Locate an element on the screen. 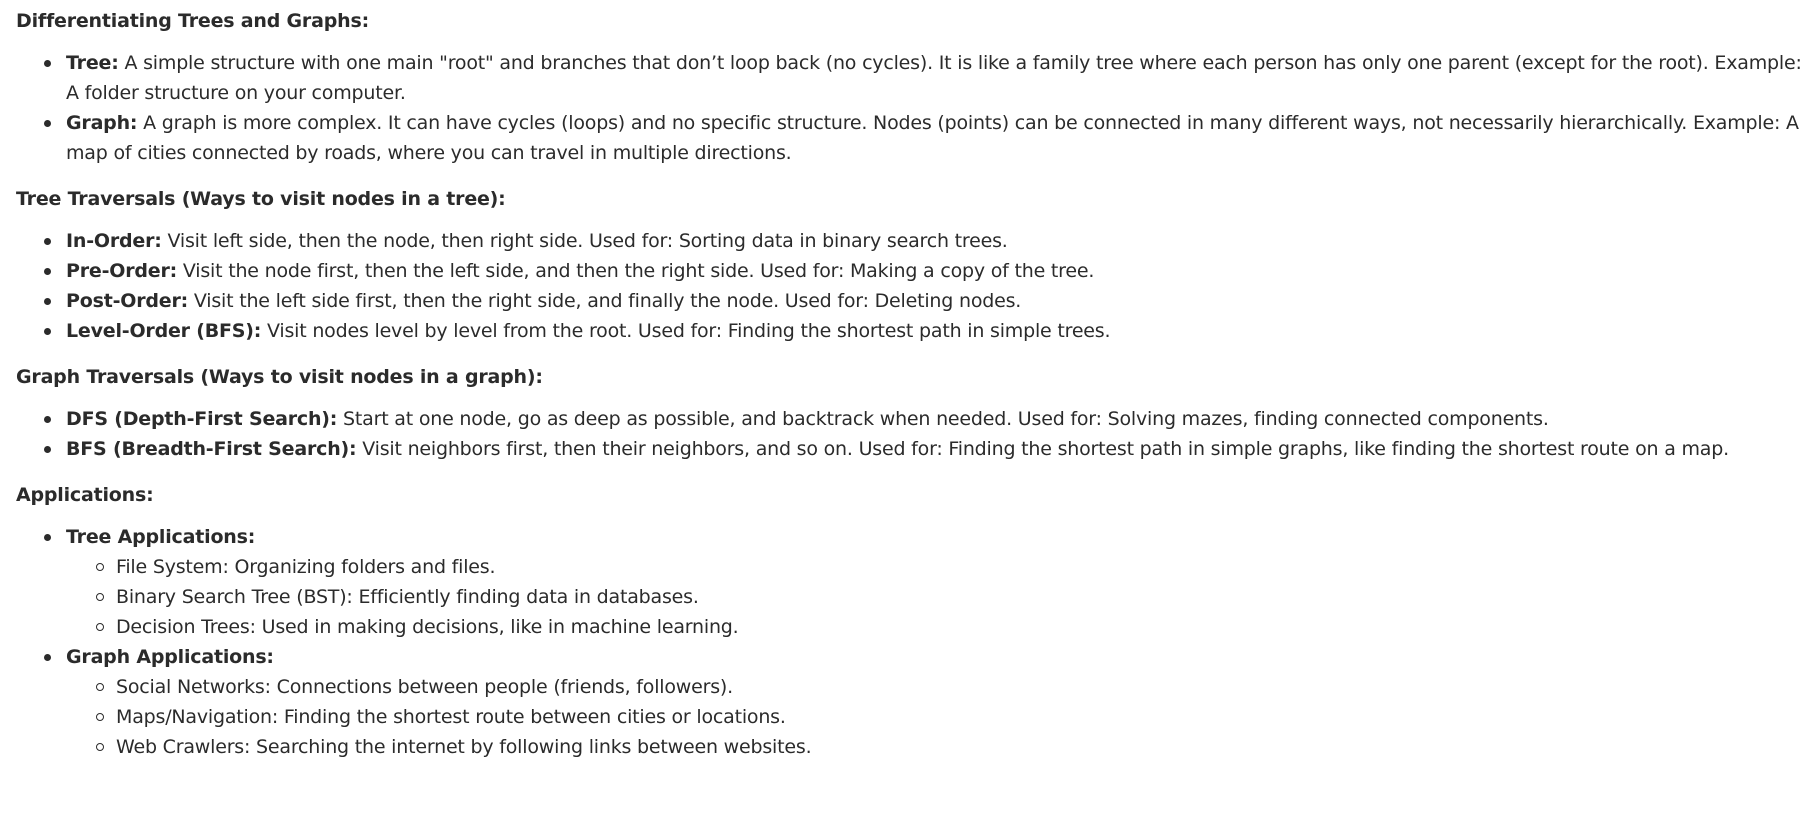  item-label: In-Order: is located at coordinates (114, 241).